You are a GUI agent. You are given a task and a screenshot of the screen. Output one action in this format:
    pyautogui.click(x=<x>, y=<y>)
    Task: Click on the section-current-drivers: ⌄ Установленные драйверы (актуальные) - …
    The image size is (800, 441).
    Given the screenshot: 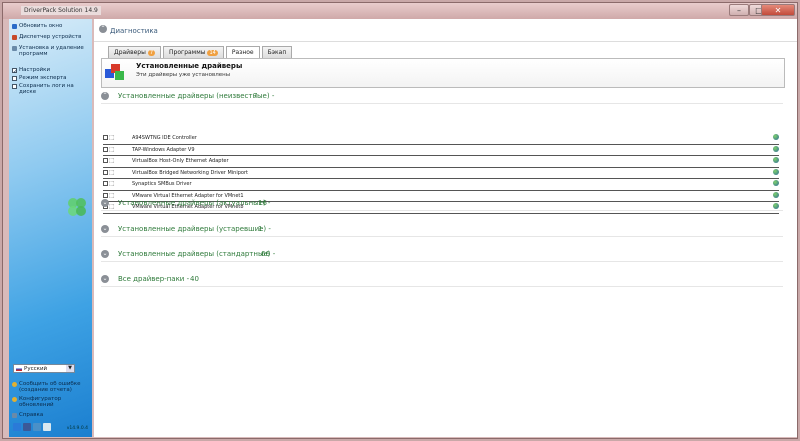 What is the action you would take?
    pyautogui.click(x=442, y=203)
    